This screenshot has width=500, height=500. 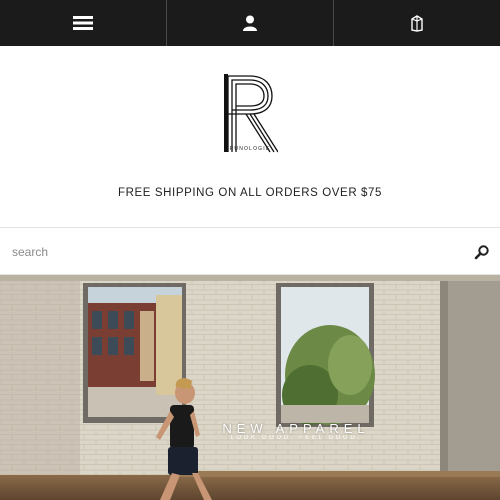 What do you see at coordinates (250, 193) in the screenshot?
I see `shipping-promo-text: FREE SHIPPING ON ALL ORDERS OVER $75` at bounding box center [250, 193].